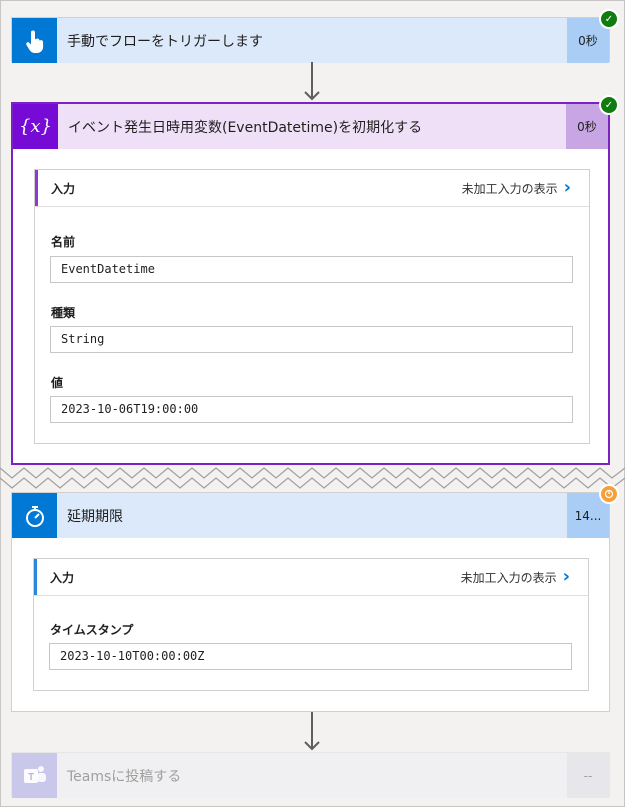 This screenshot has width=625, height=807. What do you see at coordinates (588, 775) in the screenshot?
I see `teams-post-step-duration: --` at bounding box center [588, 775].